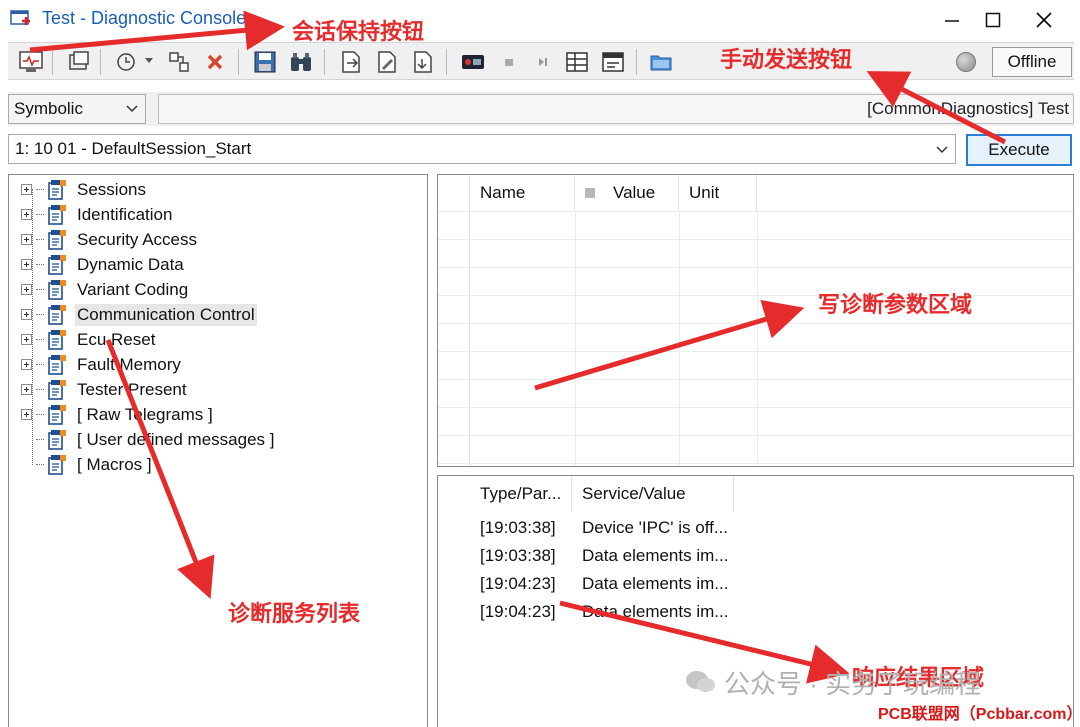 The width and height of the screenshot is (1080, 727). What do you see at coordinates (700, 681) in the screenshot?
I see `wechat-icon` at bounding box center [700, 681].